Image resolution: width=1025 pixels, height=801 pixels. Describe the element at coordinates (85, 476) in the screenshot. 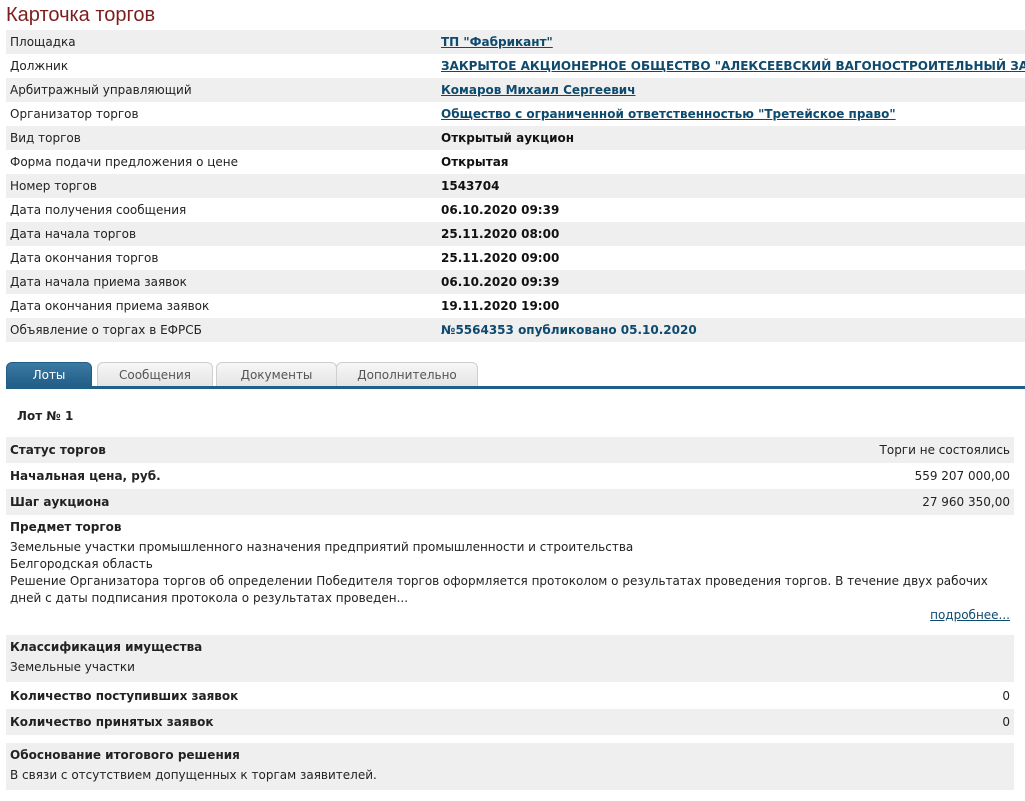

I see `start-price-label: Начальная цена, руб.` at that location.